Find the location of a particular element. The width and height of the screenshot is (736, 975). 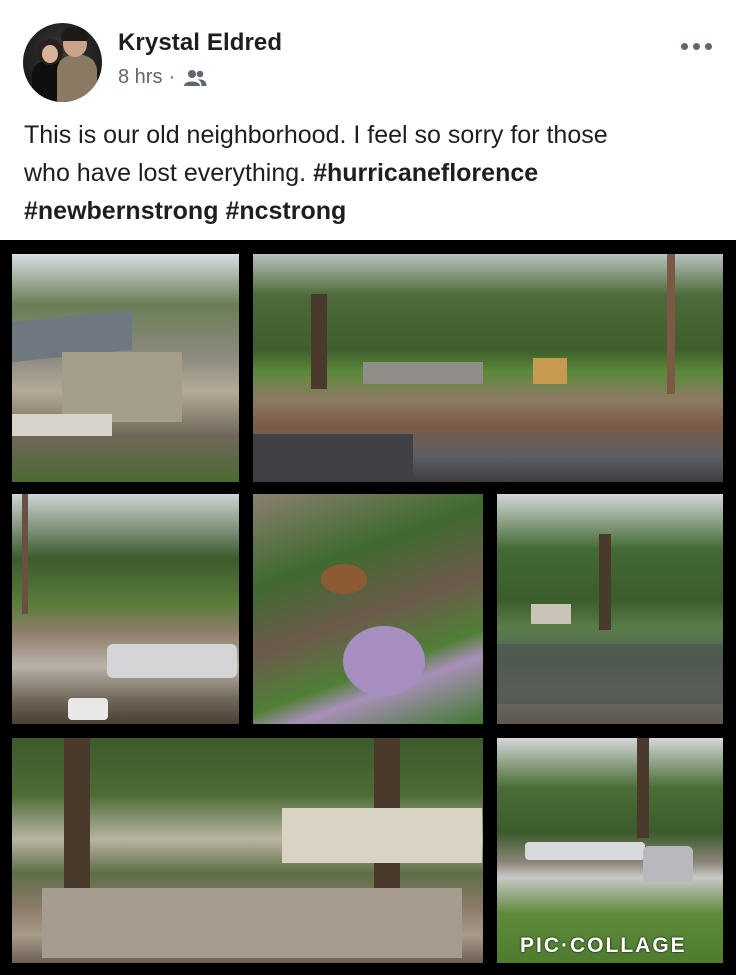

shed-shape is located at coordinates (550, 371).